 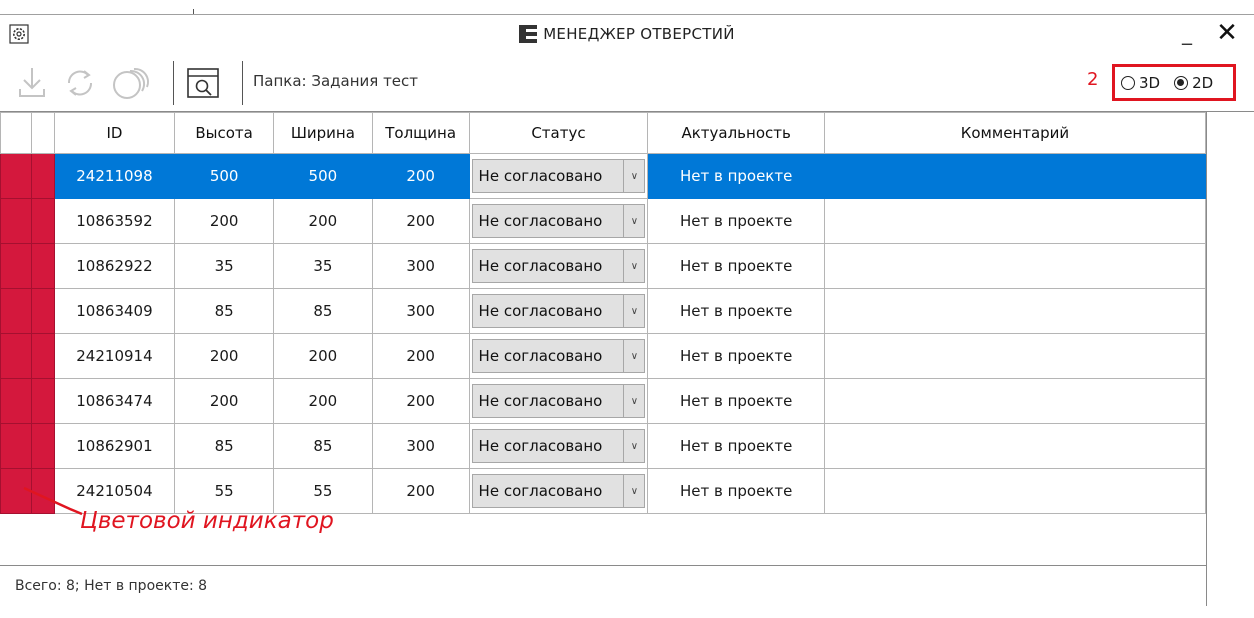 What do you see at coordinates (224, 176) in the screenshot?
I see `cell-height: 500` at bounding box center [224, 176].